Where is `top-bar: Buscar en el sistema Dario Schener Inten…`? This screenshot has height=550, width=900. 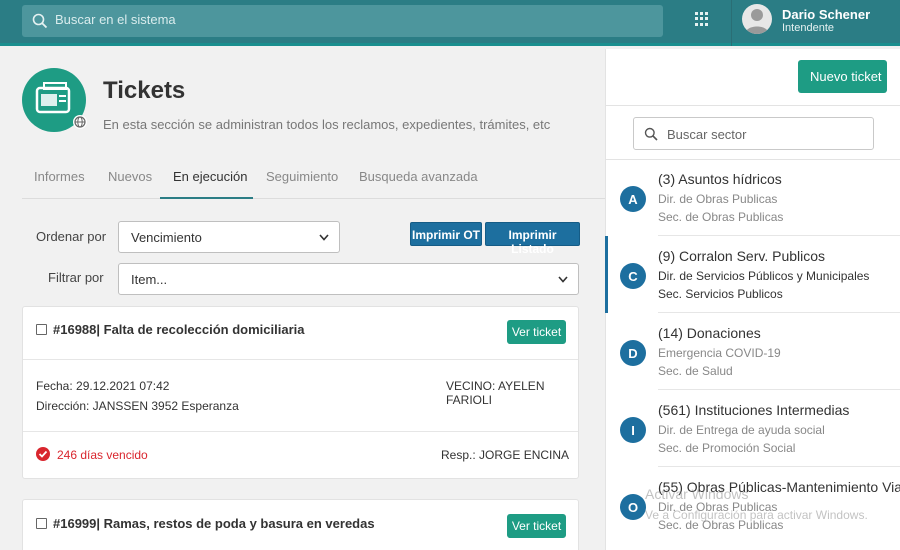
top-bar: Buscar en el sistema Dario Schener Inten… is located at coordinates (450, 23).